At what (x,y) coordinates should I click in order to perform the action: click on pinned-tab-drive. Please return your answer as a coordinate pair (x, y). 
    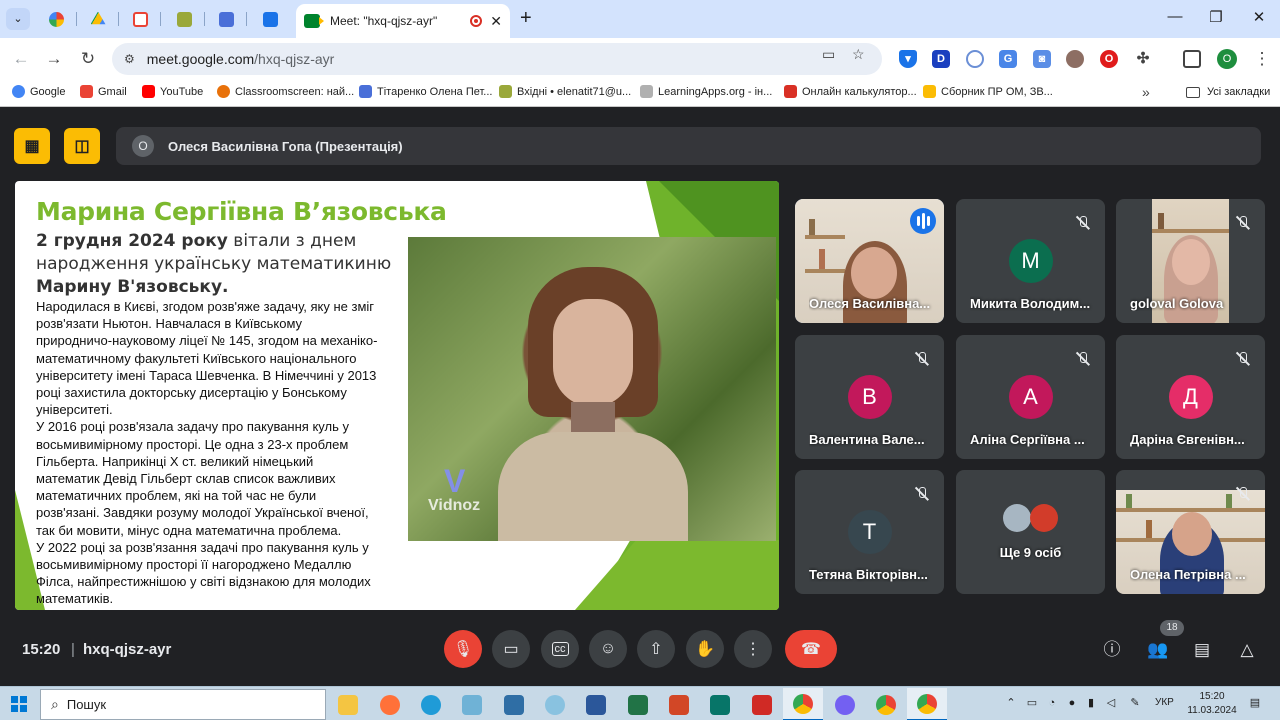
    Looking at the image, I should click on (98, 19).